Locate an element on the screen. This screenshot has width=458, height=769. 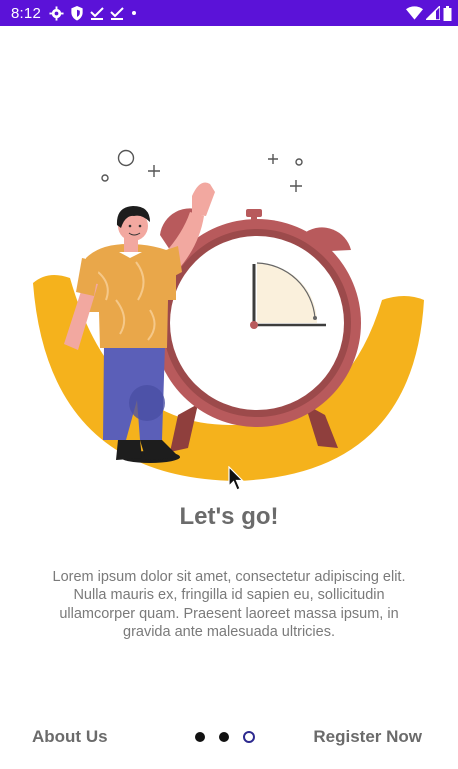
signal-icon is located at coordinates (433, 13).